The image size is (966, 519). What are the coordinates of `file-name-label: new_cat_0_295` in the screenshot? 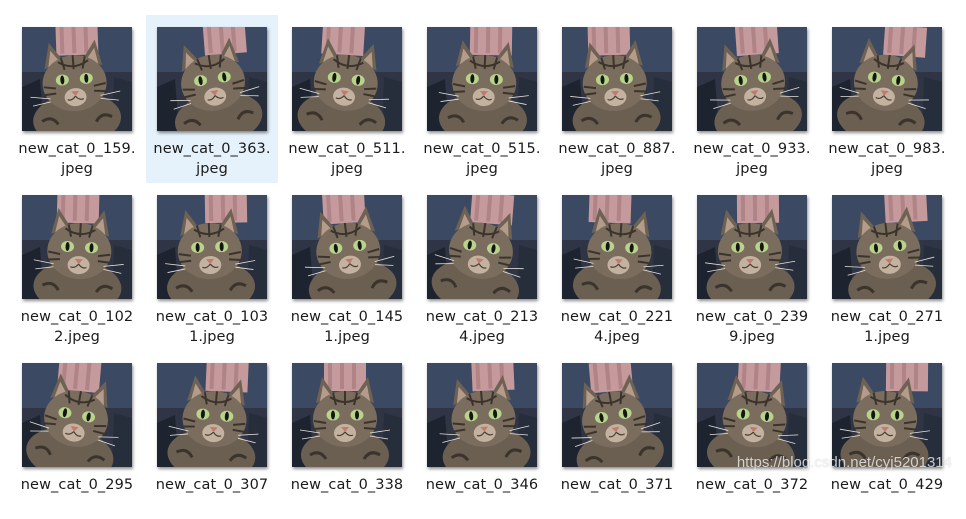 It's located at (77, 485).